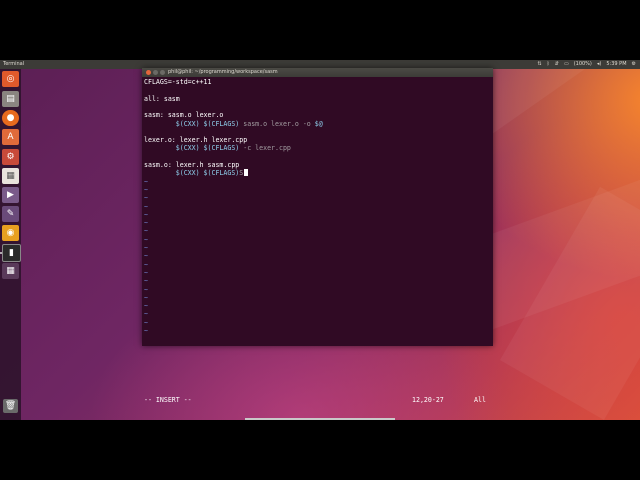 This screenshot has height=480, width=640. Describe the element at coordinates (10, 157) in the screenshot. I see `system-settings-icon: ⚙` at that location.